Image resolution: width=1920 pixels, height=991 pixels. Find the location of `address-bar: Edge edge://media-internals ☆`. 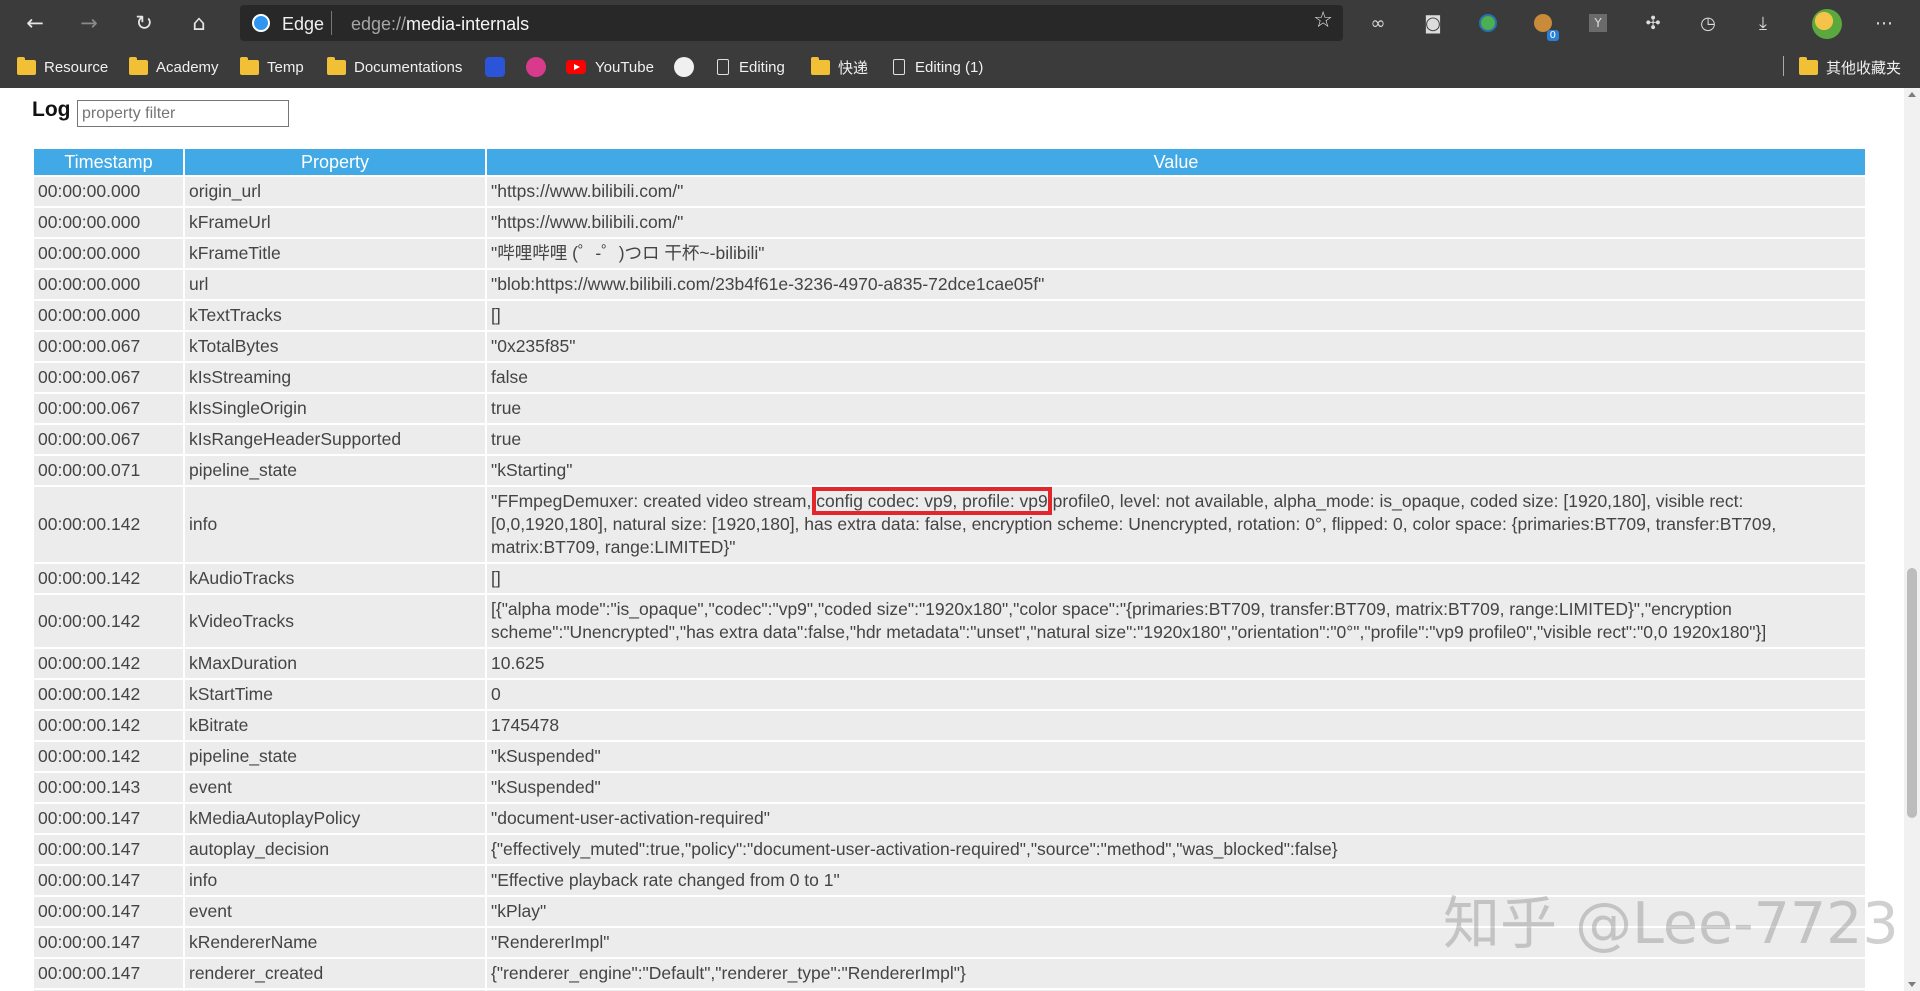

address-bar: Edge edge://media-internals ☆ is located at coordinates (791, 23).